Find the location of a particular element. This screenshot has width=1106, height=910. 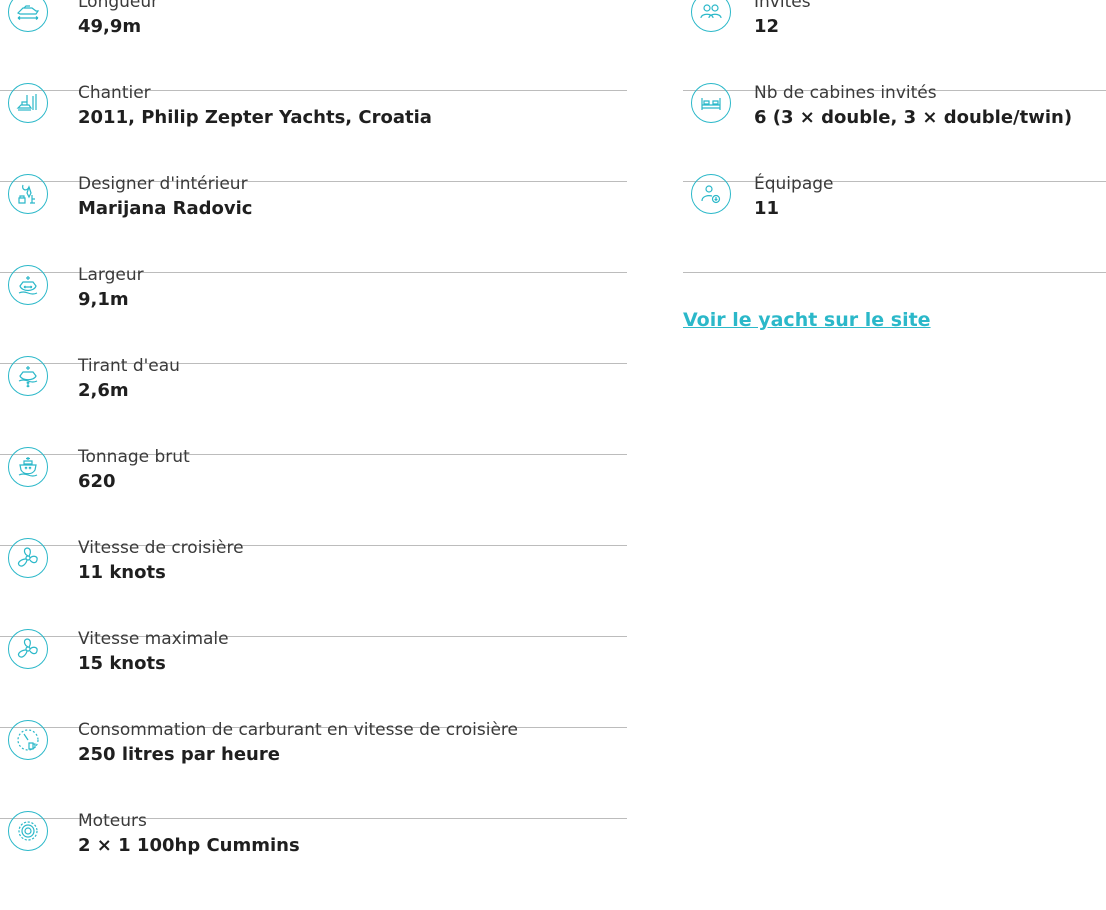

spec-value: 6 (3 × double, 3 × double/twin) is located at coordinates (913, 117).